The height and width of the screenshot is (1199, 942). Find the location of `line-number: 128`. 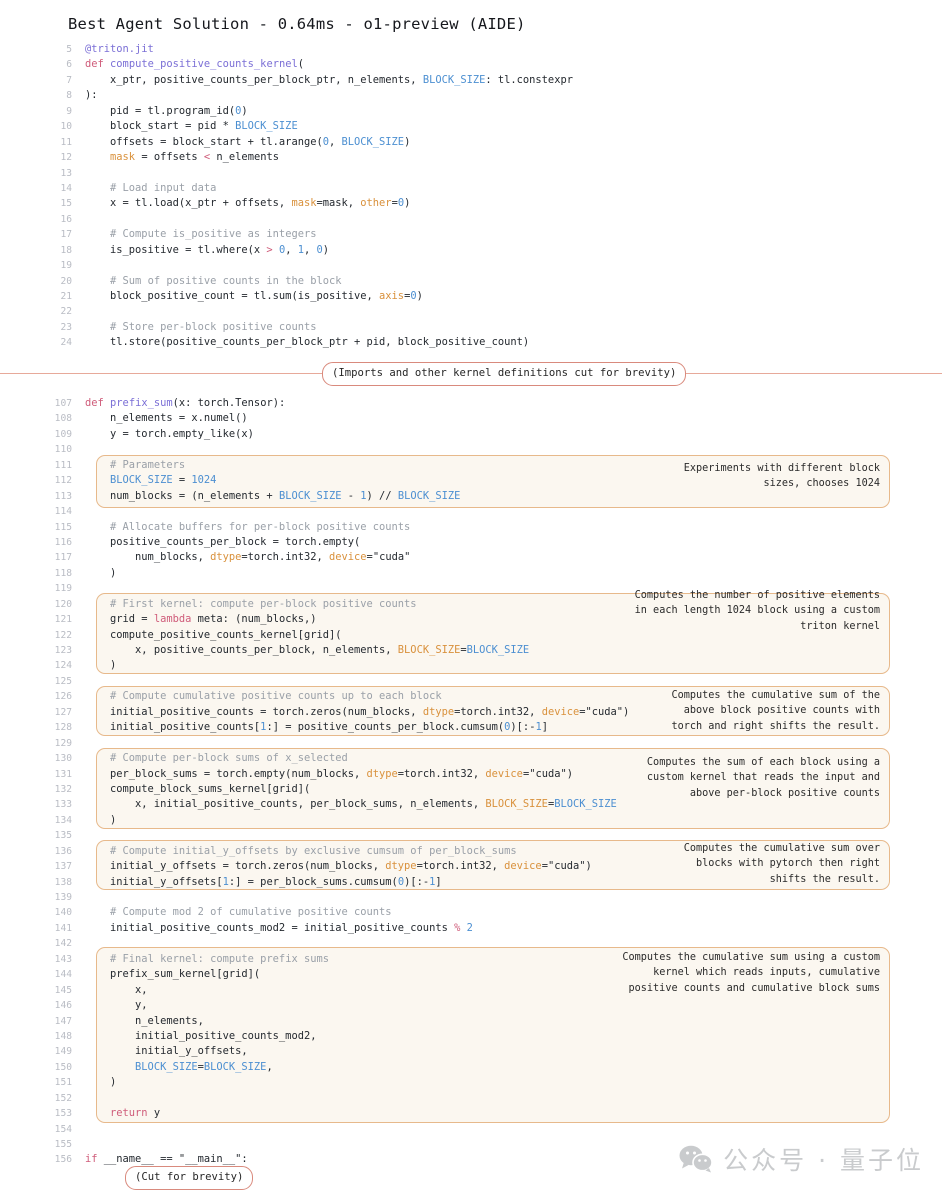

line-number: 128 is located at coordinates (63, 728).